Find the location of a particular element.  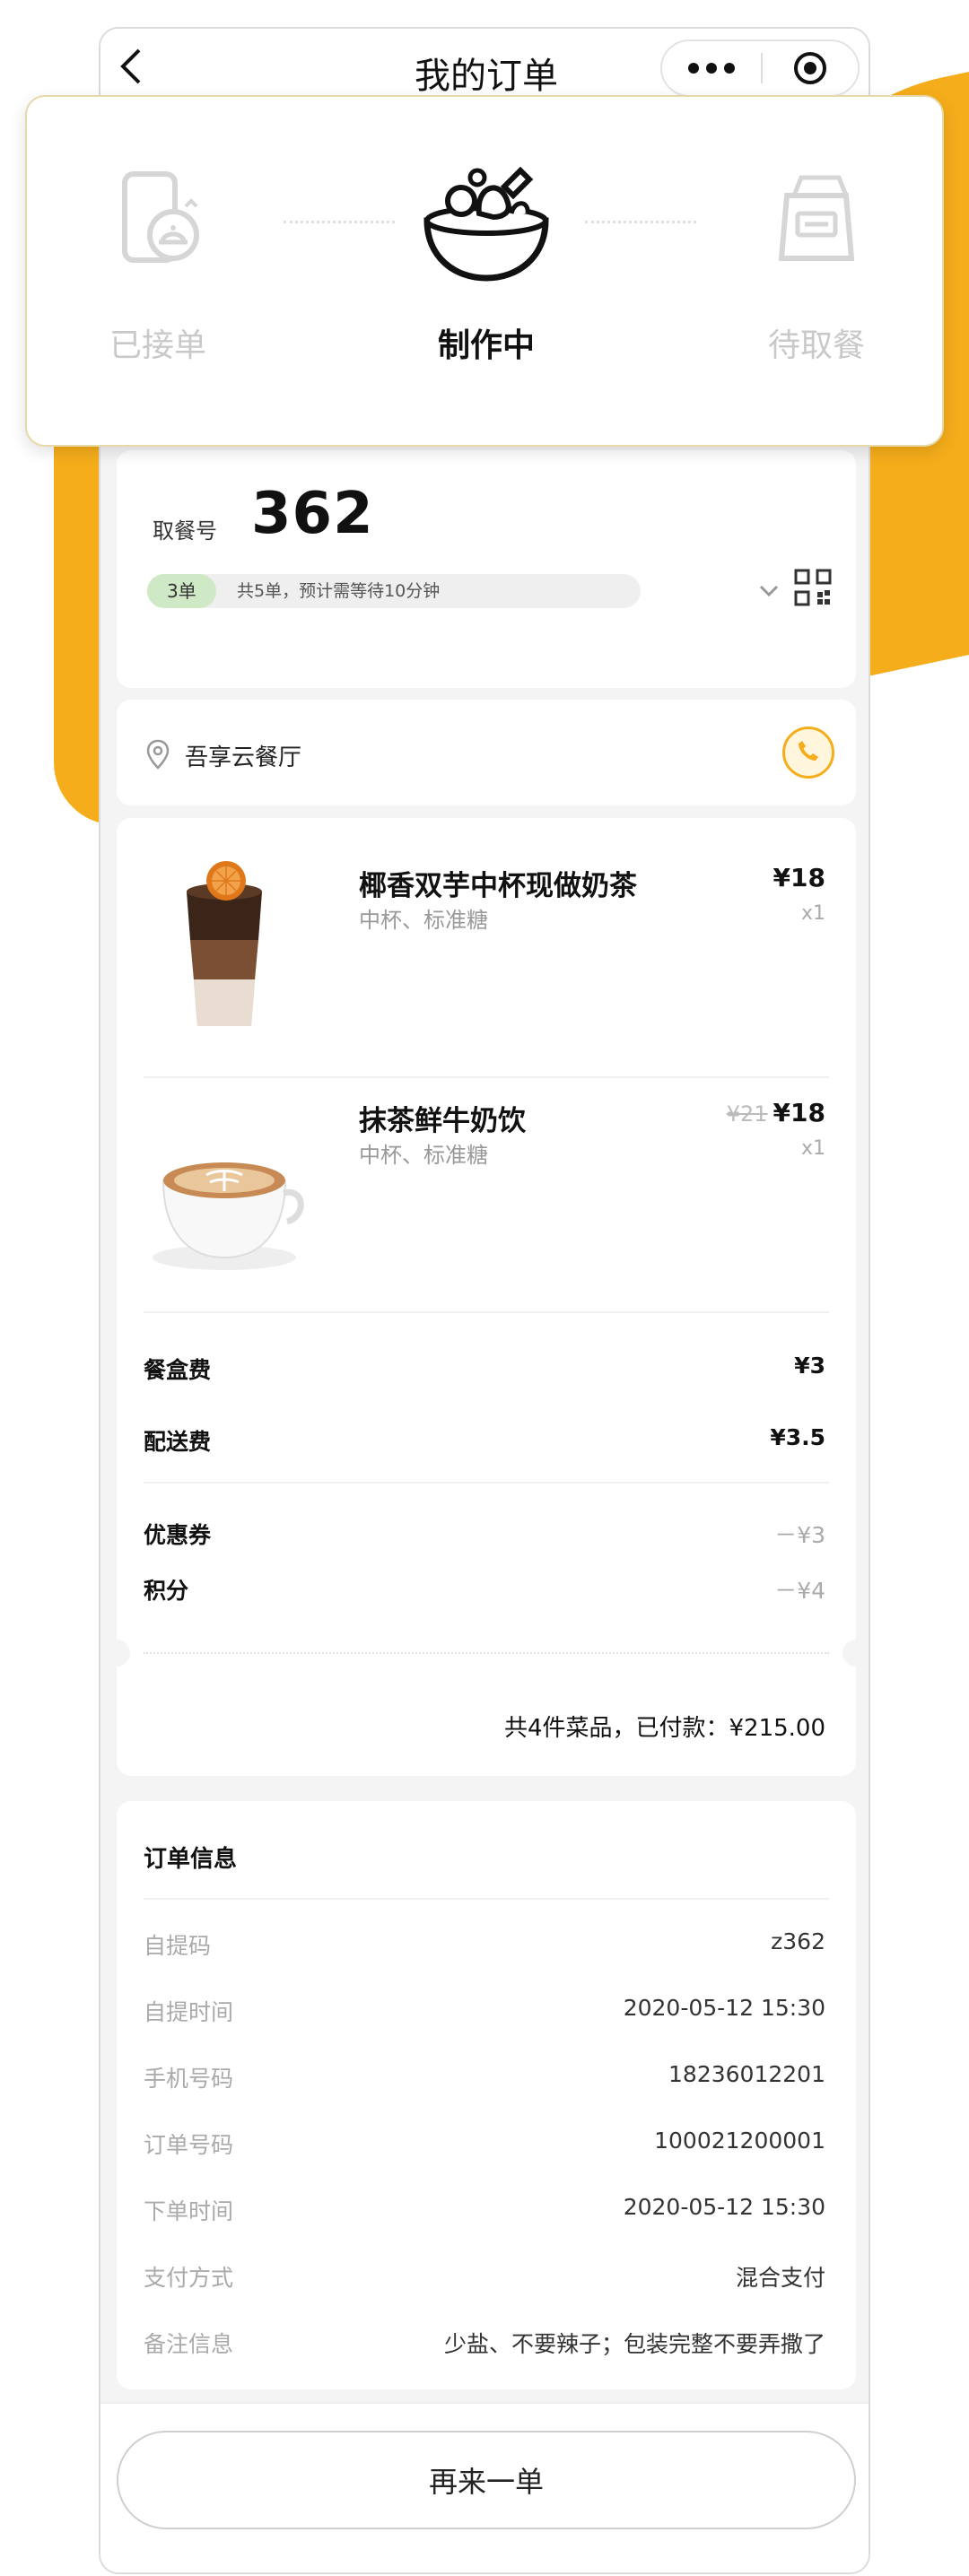

status-step-ready: 待取餐 is located at coordinates (817, 258).